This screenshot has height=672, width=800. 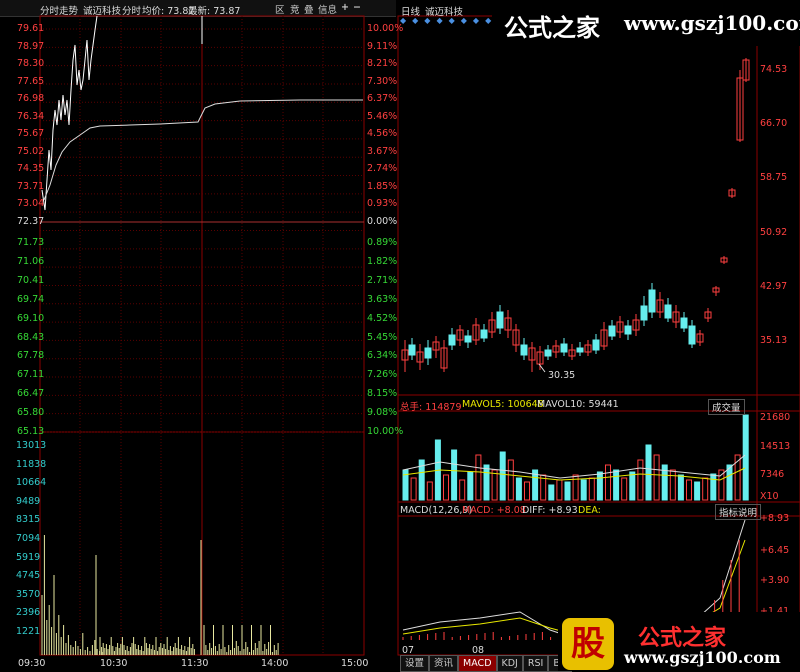 I want to click on watermark-bottom-url: www.gszj100.com, so click(x=702, y=657).